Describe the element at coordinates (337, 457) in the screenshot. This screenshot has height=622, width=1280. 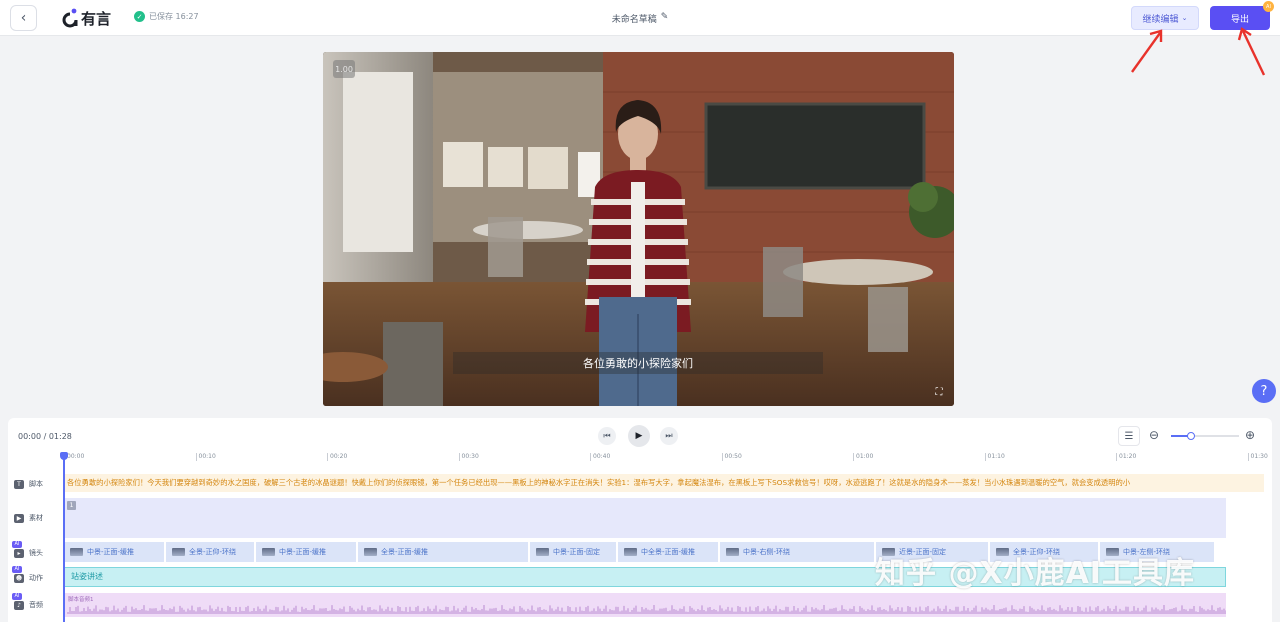
I see `ruler-tick-label: 00:20` at that location.